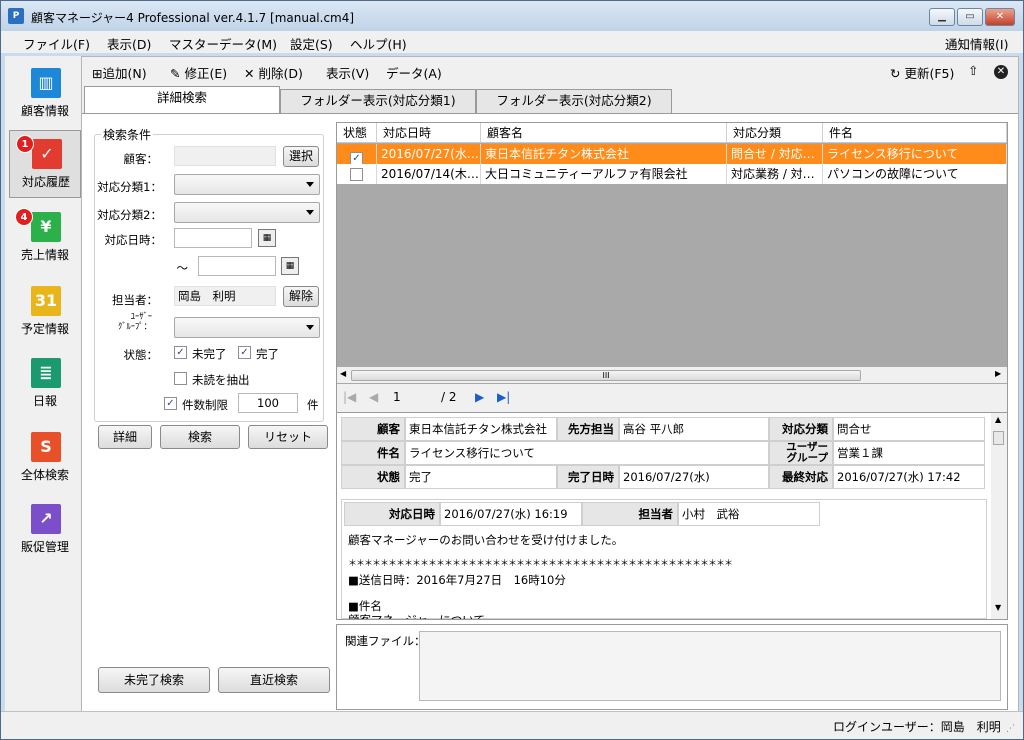 Image resolution: width=1024 pixels, height=740 pixels. I want to click on row-customer: 東日本信託チタン株式会社, so click(604, 154).